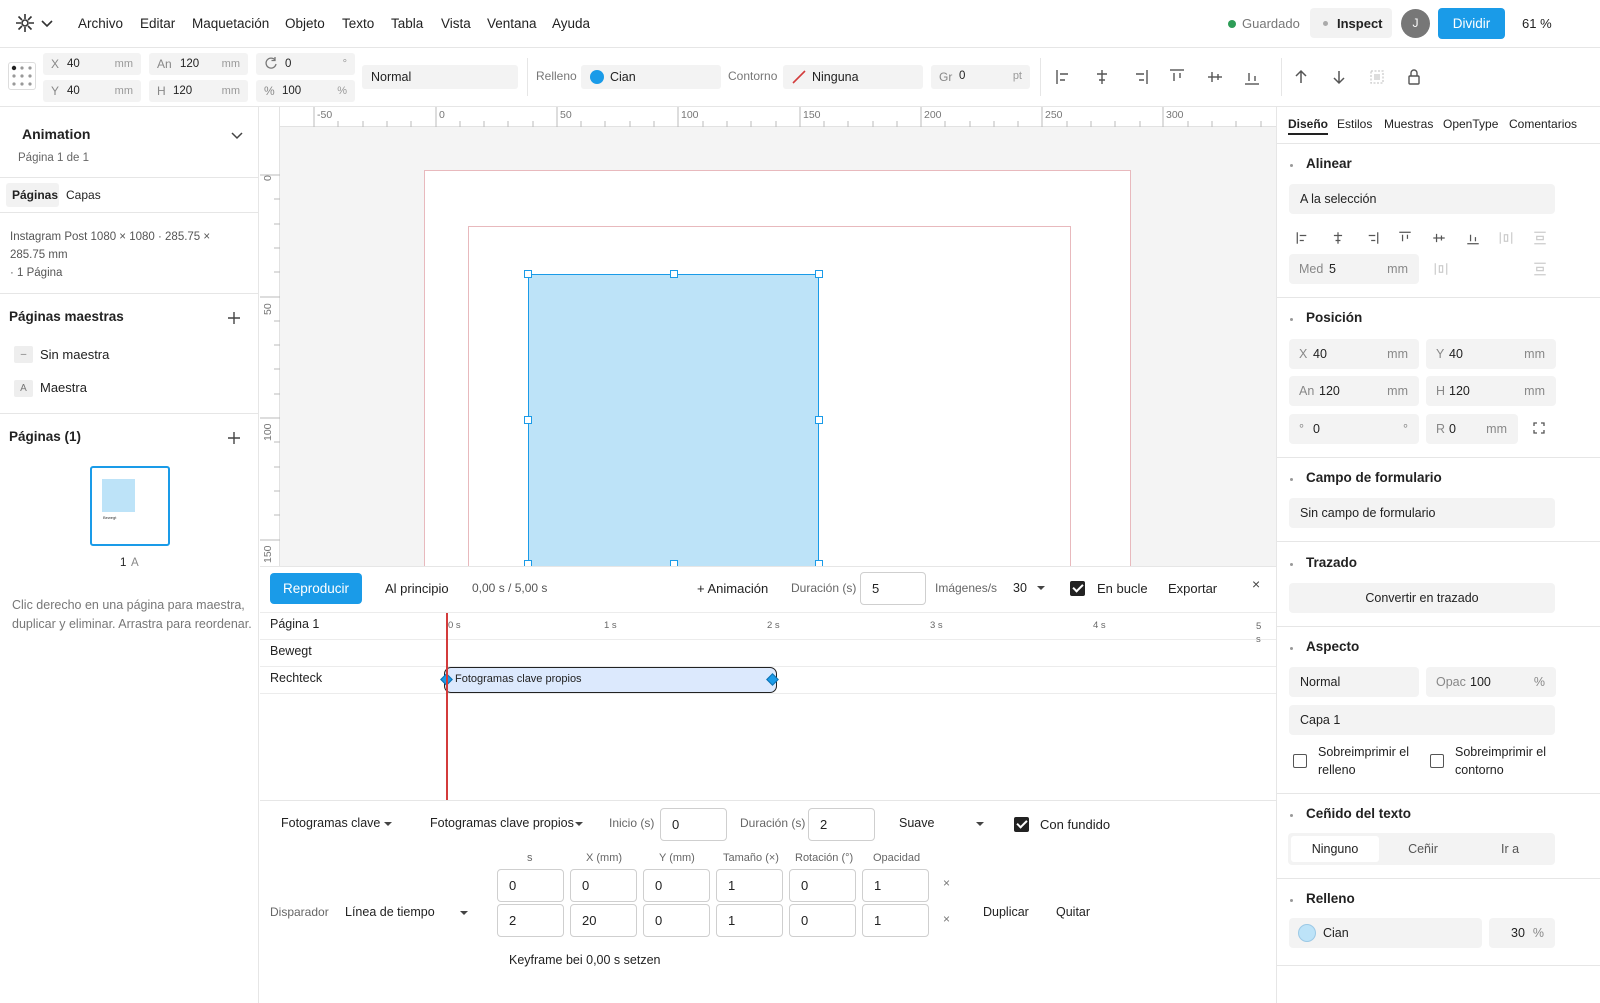 Image resolution: width=1600 pixels, height=1003 pixels. I want to click on align-right-icon, so click(1140, 77).